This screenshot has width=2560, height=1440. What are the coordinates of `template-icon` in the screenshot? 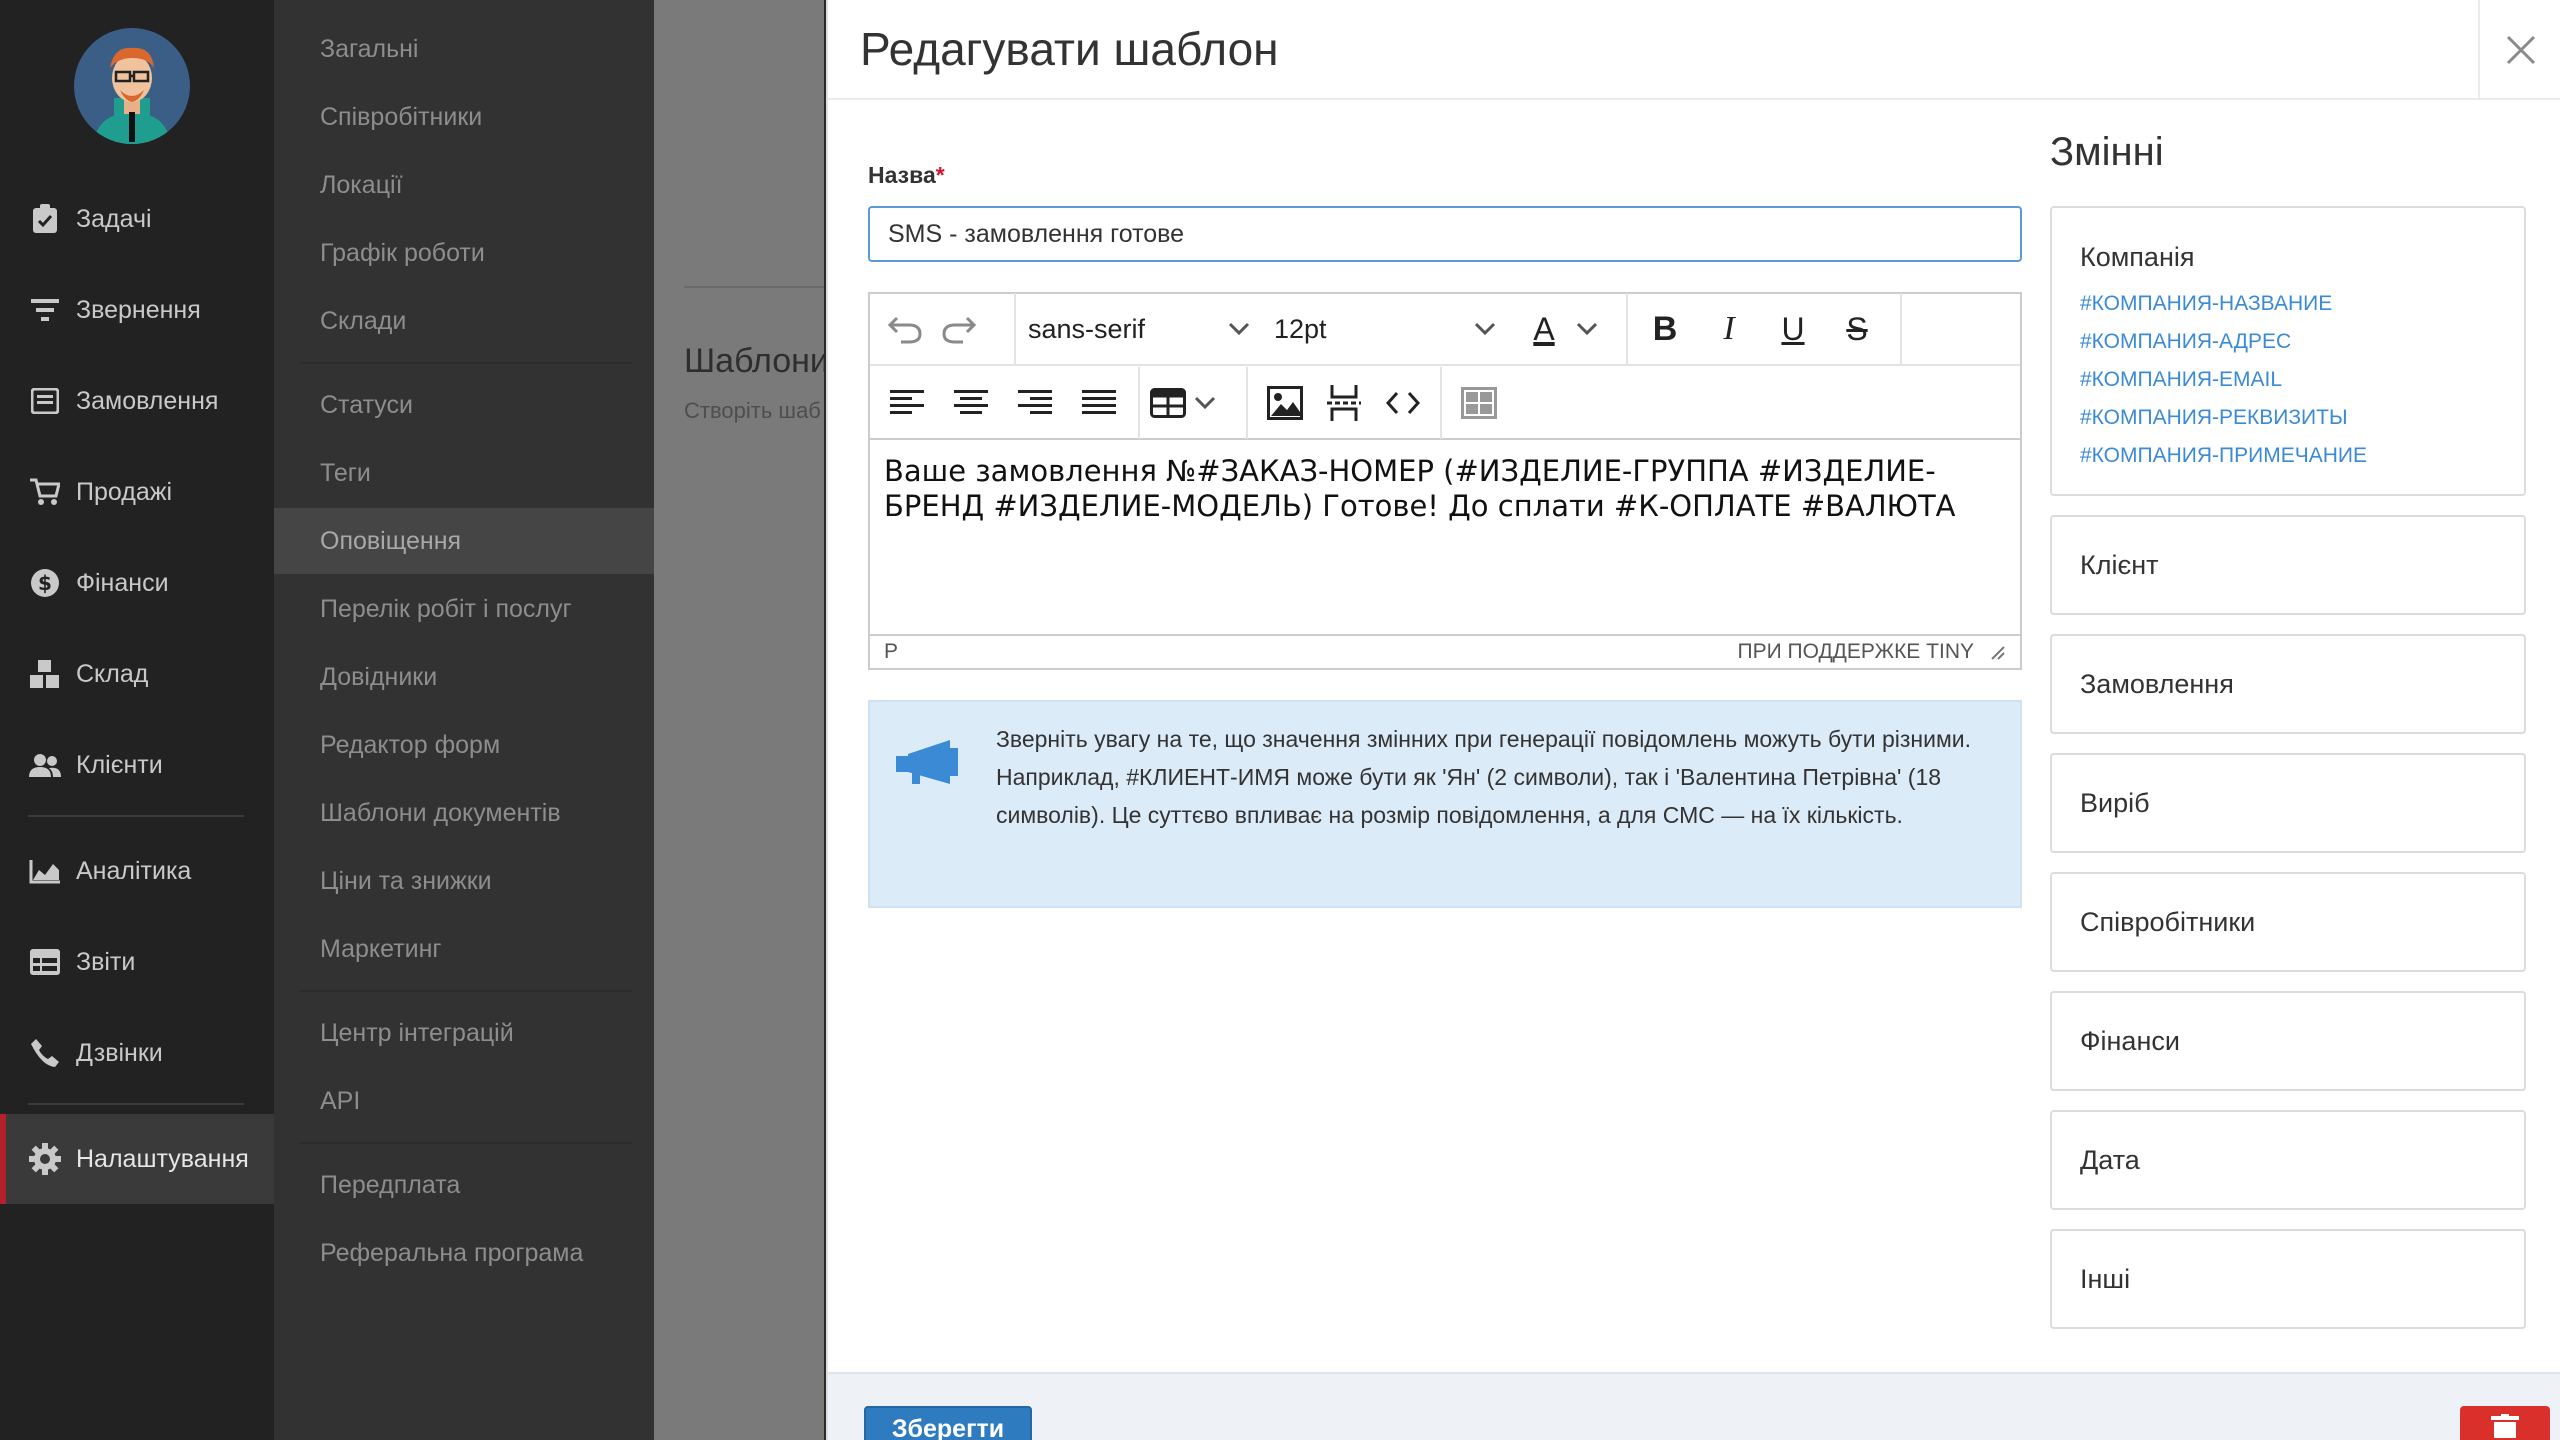 It's located at (1479, 403).